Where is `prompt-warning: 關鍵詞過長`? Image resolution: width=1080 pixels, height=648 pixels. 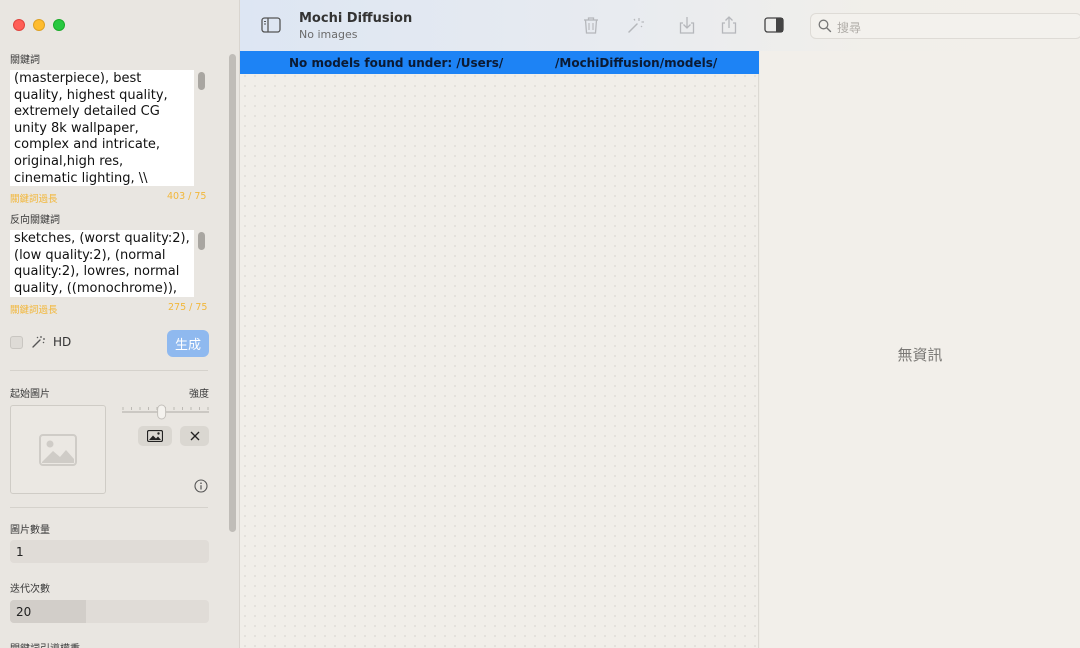
prompt-warning: 關鍵詞過長 is located at coordinates (34, 199).